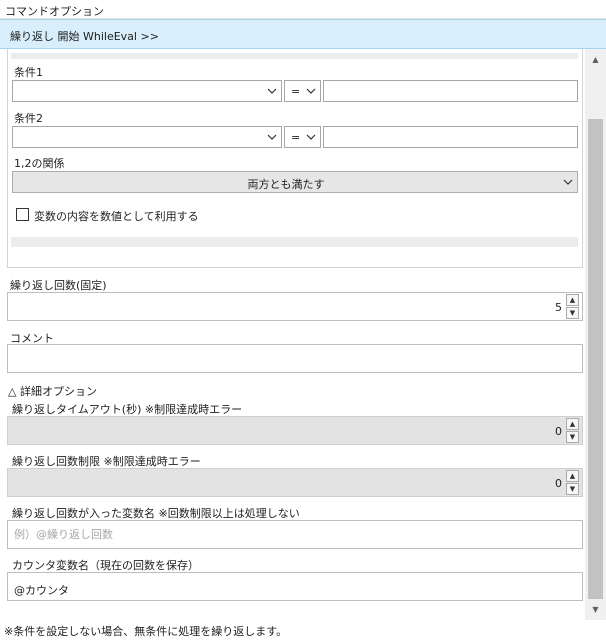  What do you see at coordinates (105, 565) in the screenshot?
I see `counter-var-label: カウンタ変数名（現在の回数を保存）` at bounding box center [105, 565].